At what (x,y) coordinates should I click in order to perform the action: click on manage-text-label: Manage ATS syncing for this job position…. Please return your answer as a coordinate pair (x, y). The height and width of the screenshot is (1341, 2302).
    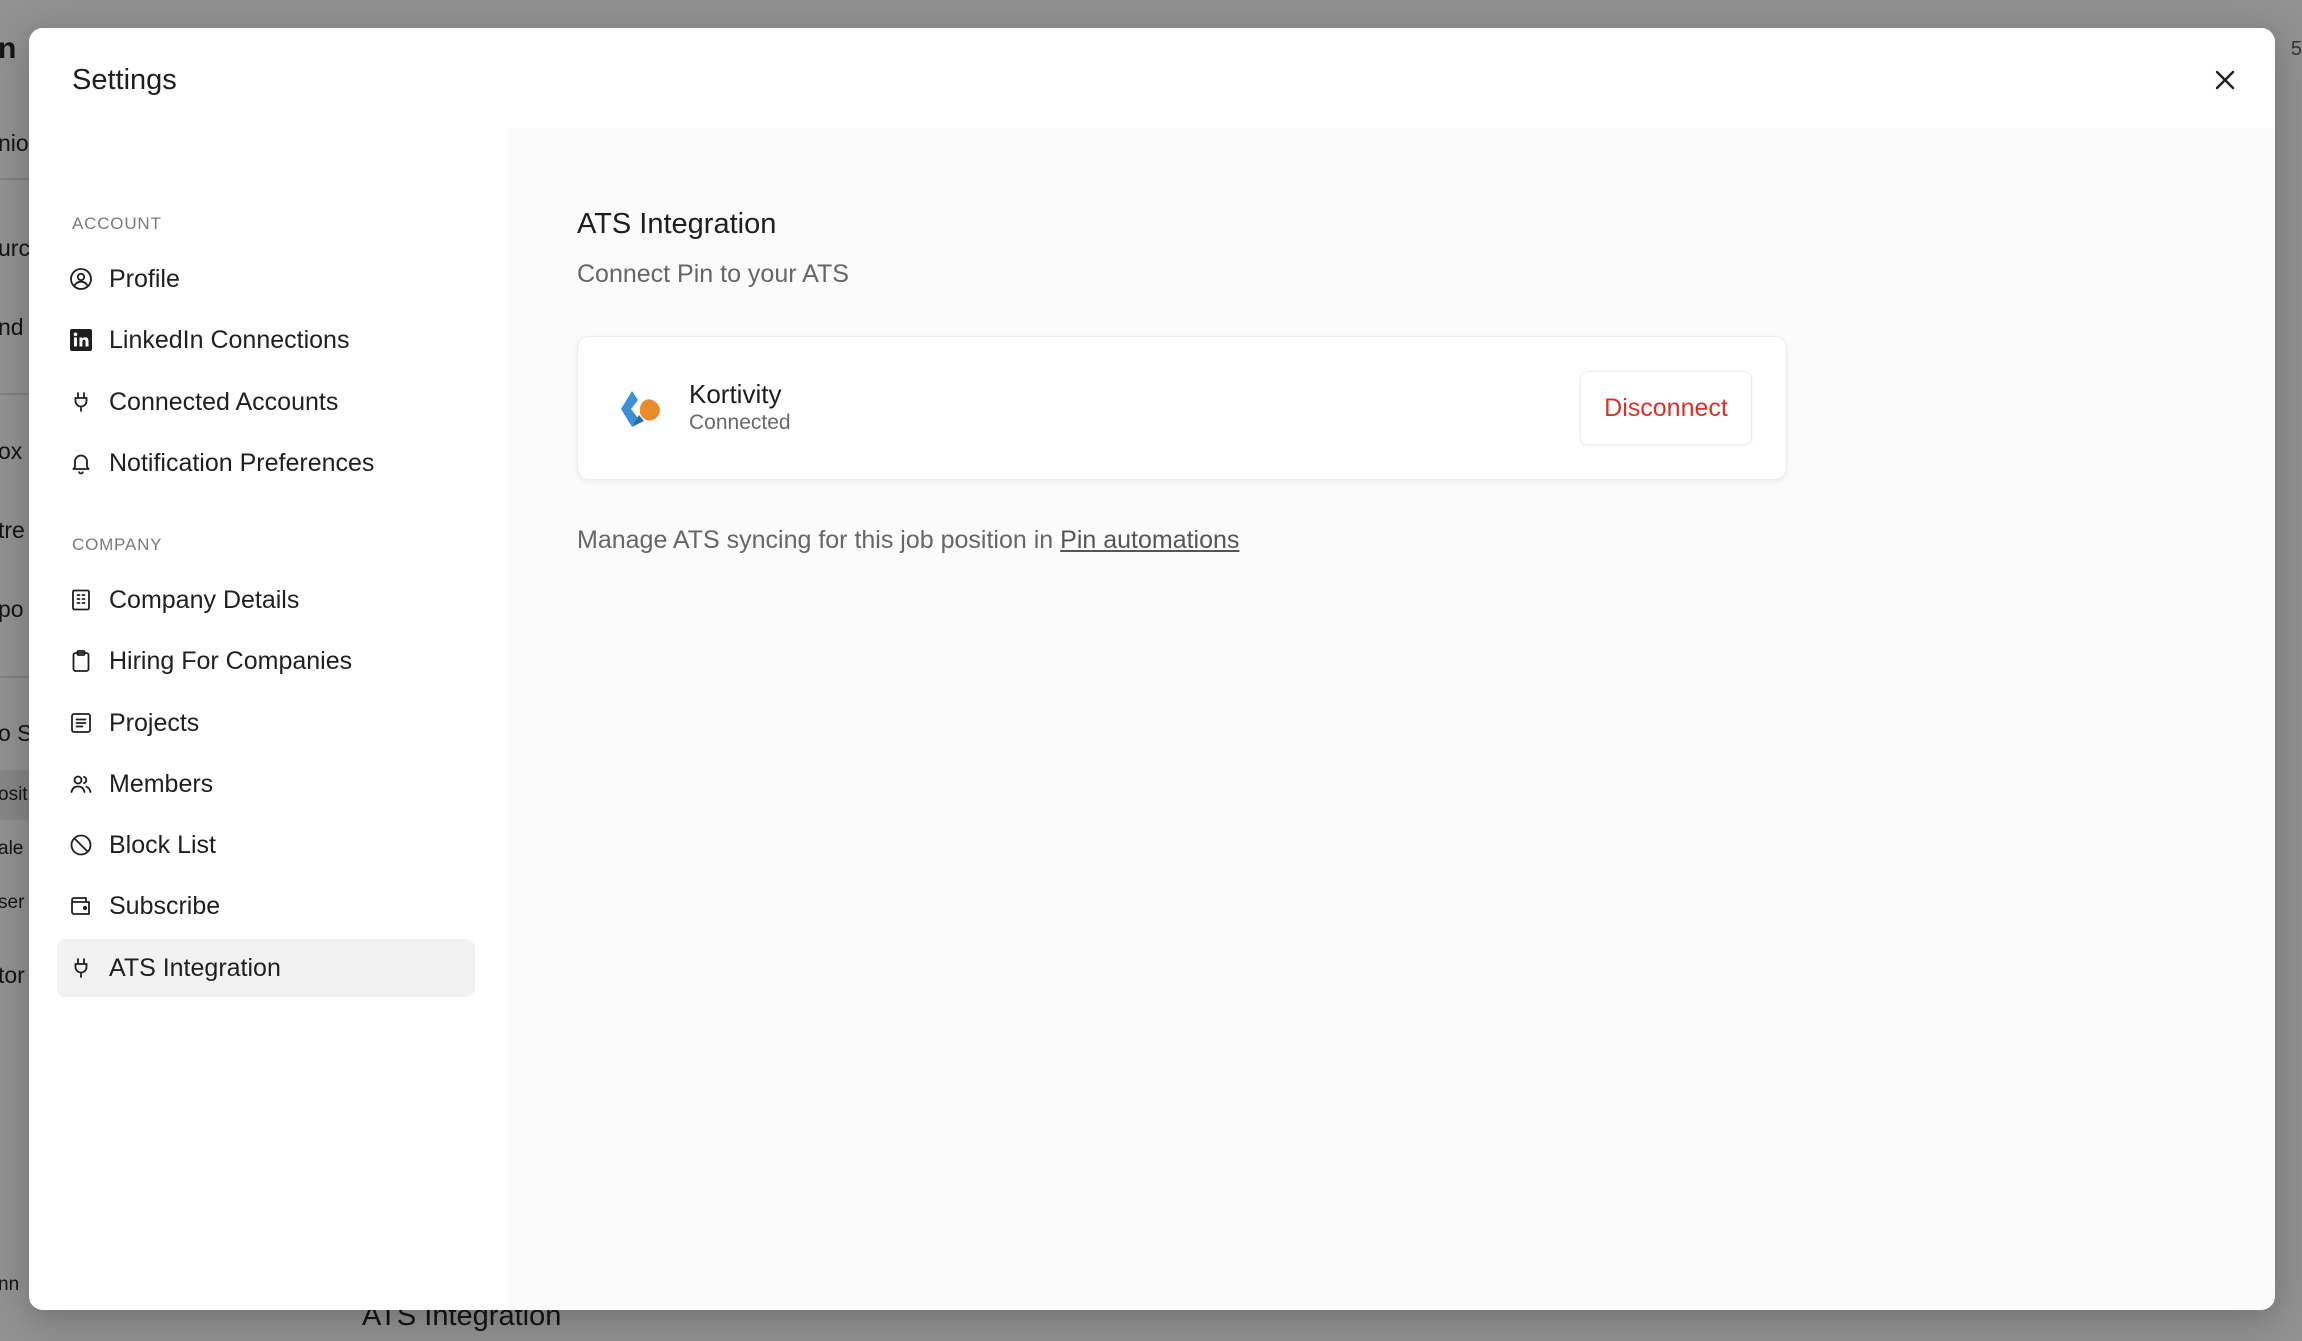
    Looking at the image, I should click on (815, 540).